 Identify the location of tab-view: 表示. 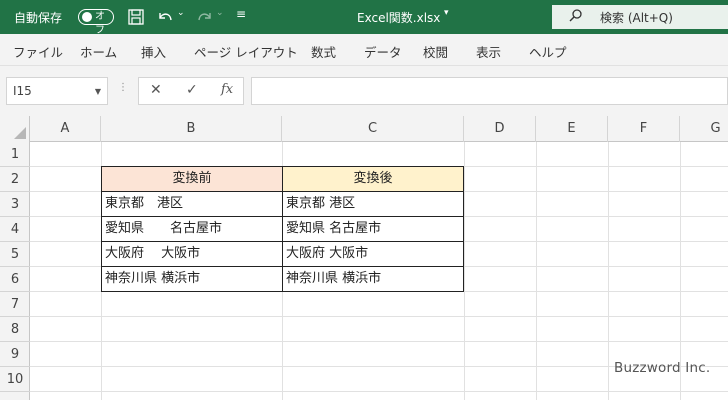
(488, 51).